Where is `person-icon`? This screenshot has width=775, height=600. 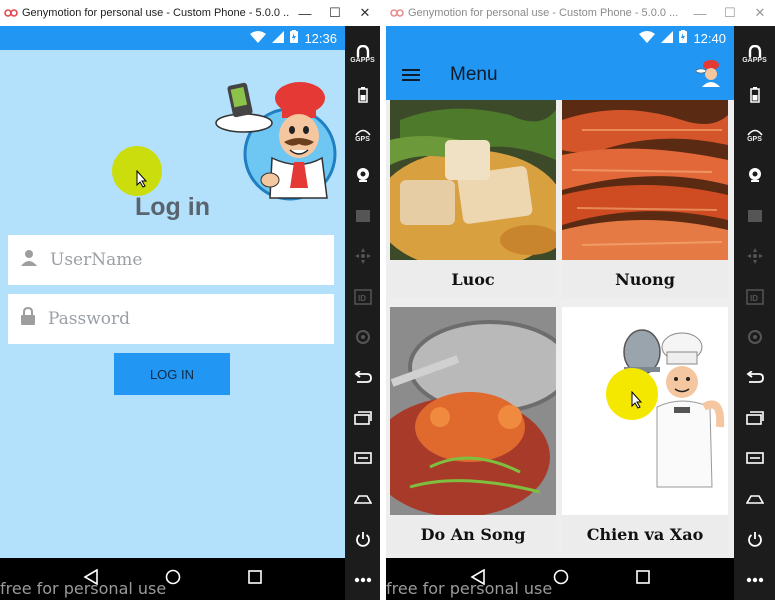 person-icon is located at coordinates (29, 260).